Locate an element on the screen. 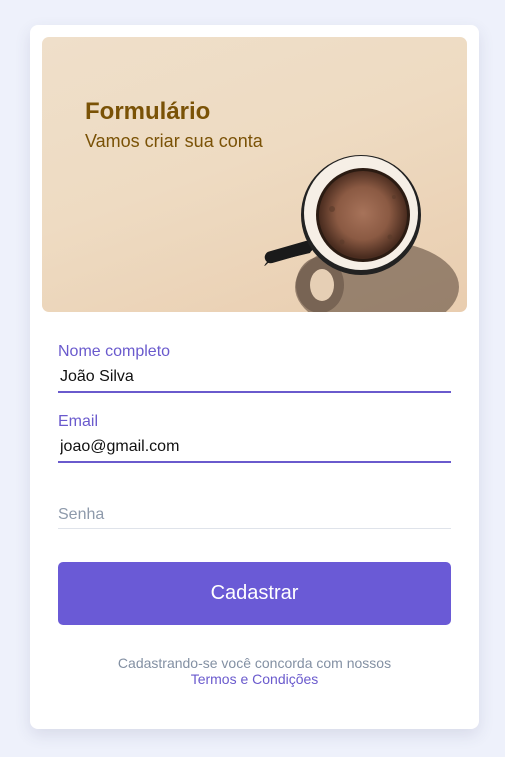 Image resolution: width=505 pixels, height=757 pixels. name-label: Nome completo is located at coordinates (114, 351).